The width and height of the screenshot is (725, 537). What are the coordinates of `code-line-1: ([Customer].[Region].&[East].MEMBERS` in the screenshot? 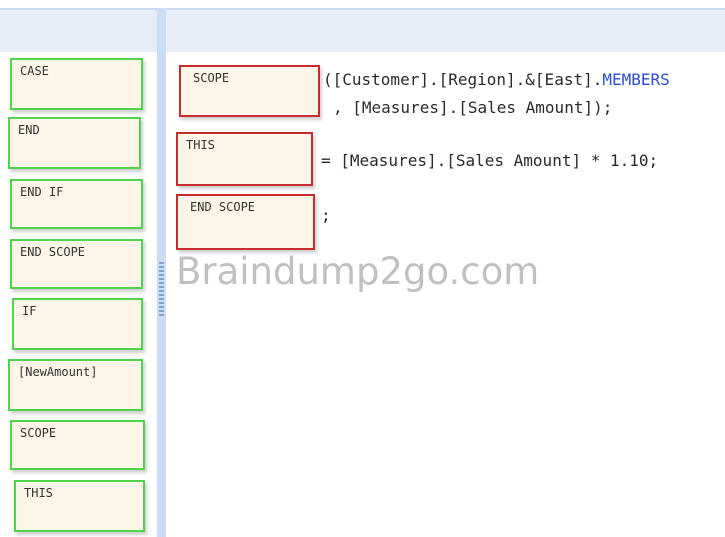 It's located at (496, 79).